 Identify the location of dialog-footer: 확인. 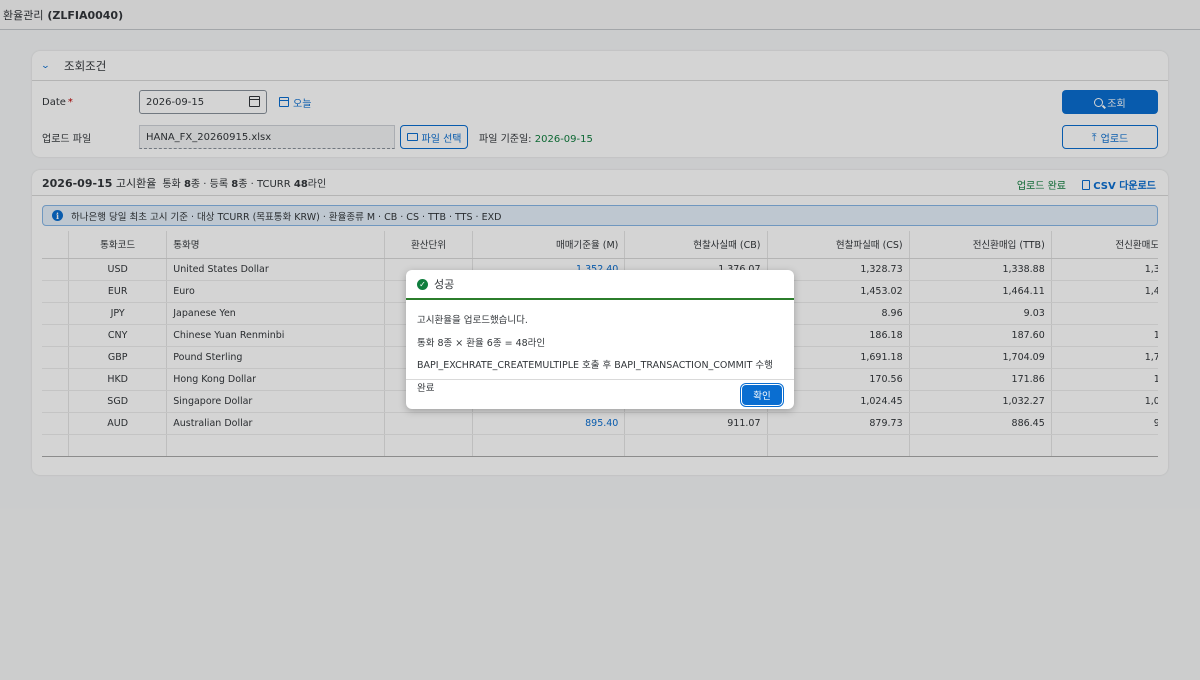
(600, 394).